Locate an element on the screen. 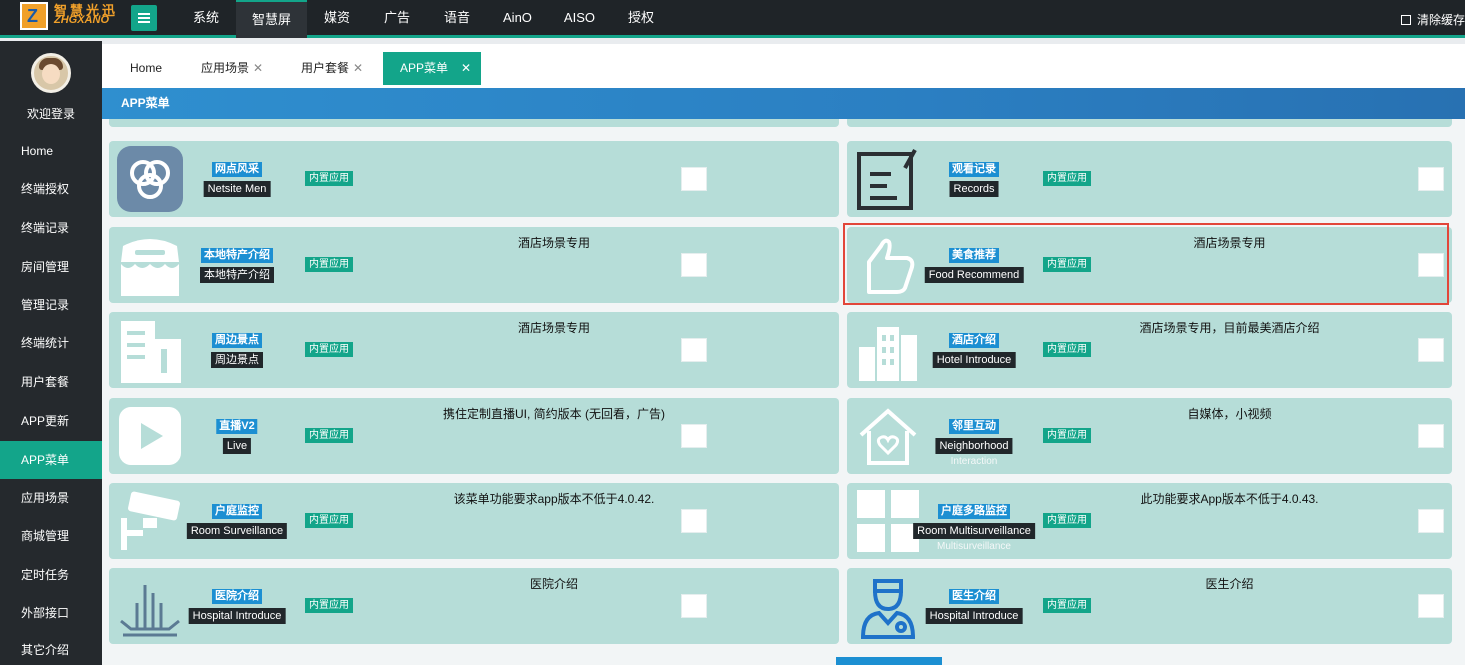 The height and width of the screenshot is (665, 1465). app-card: 直播V2 Live 内置应用 携住定制直播UI, 简约版本 (无回看，广告) is located at coordinates (474, 436).